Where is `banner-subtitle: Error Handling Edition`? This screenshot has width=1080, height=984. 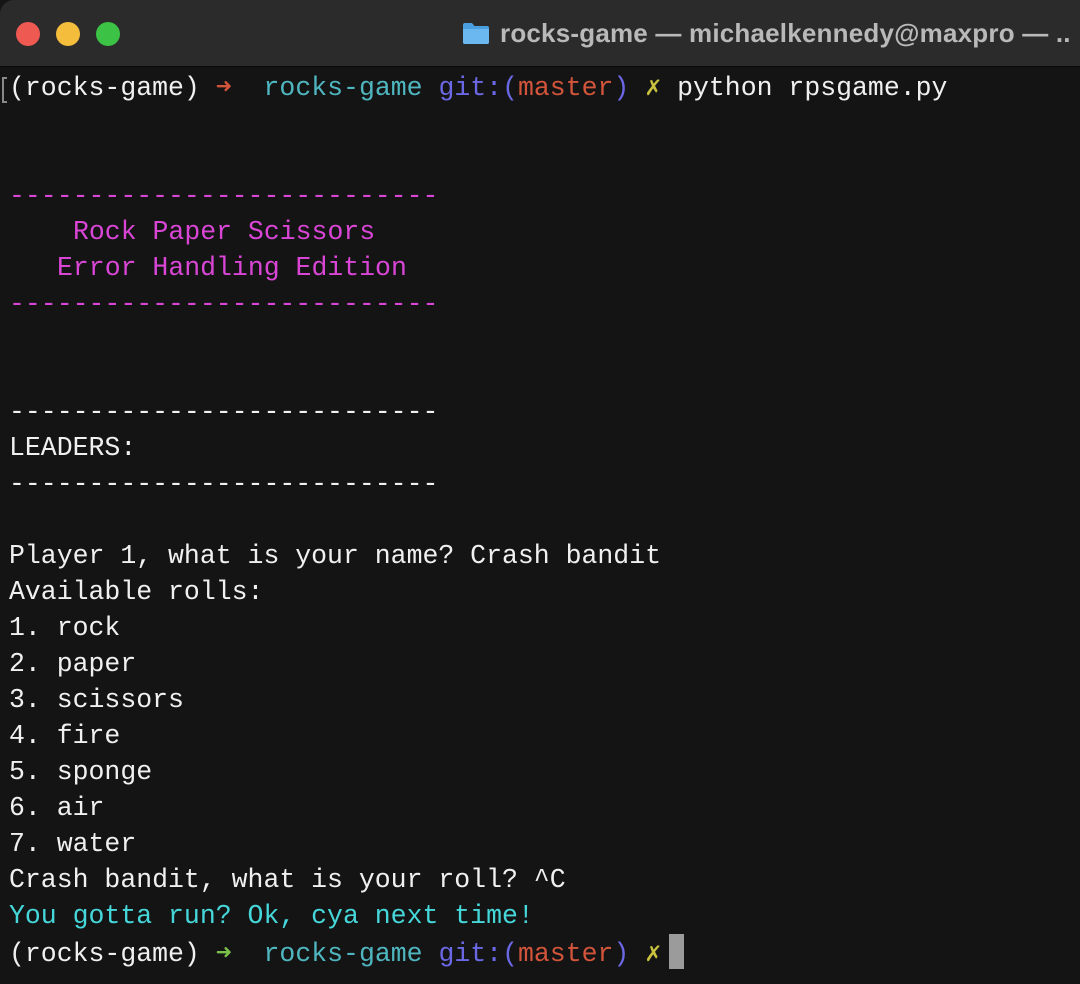
banner-subtitle: Error Handling Edition is located at coordinates (232, 268).